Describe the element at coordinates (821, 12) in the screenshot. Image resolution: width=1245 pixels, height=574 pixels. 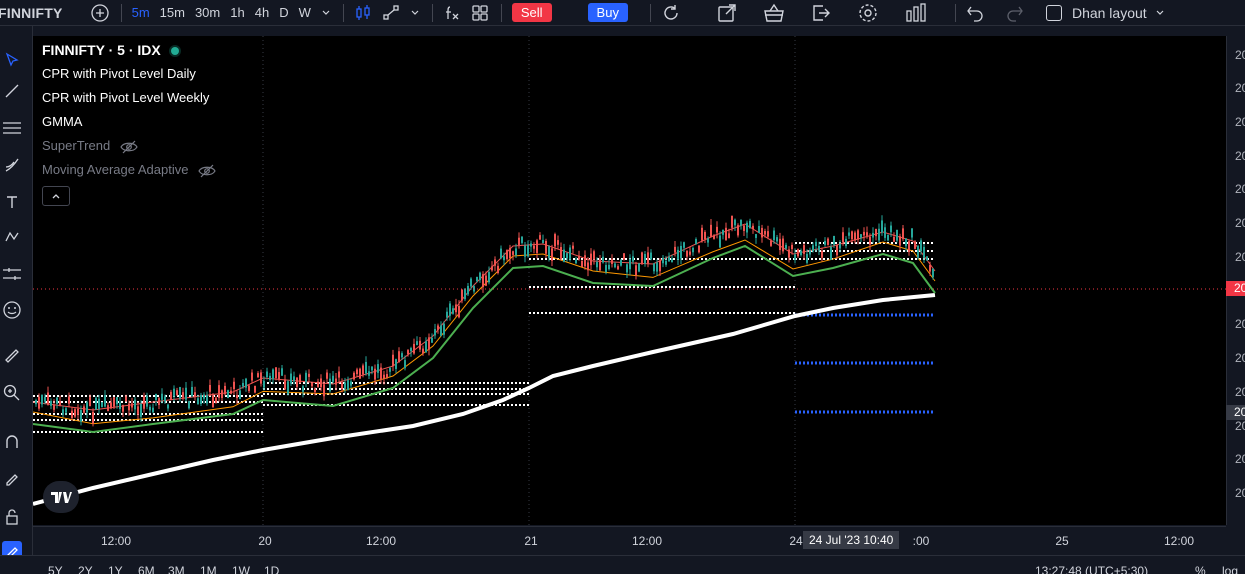
I see `exit-icon` at that location.